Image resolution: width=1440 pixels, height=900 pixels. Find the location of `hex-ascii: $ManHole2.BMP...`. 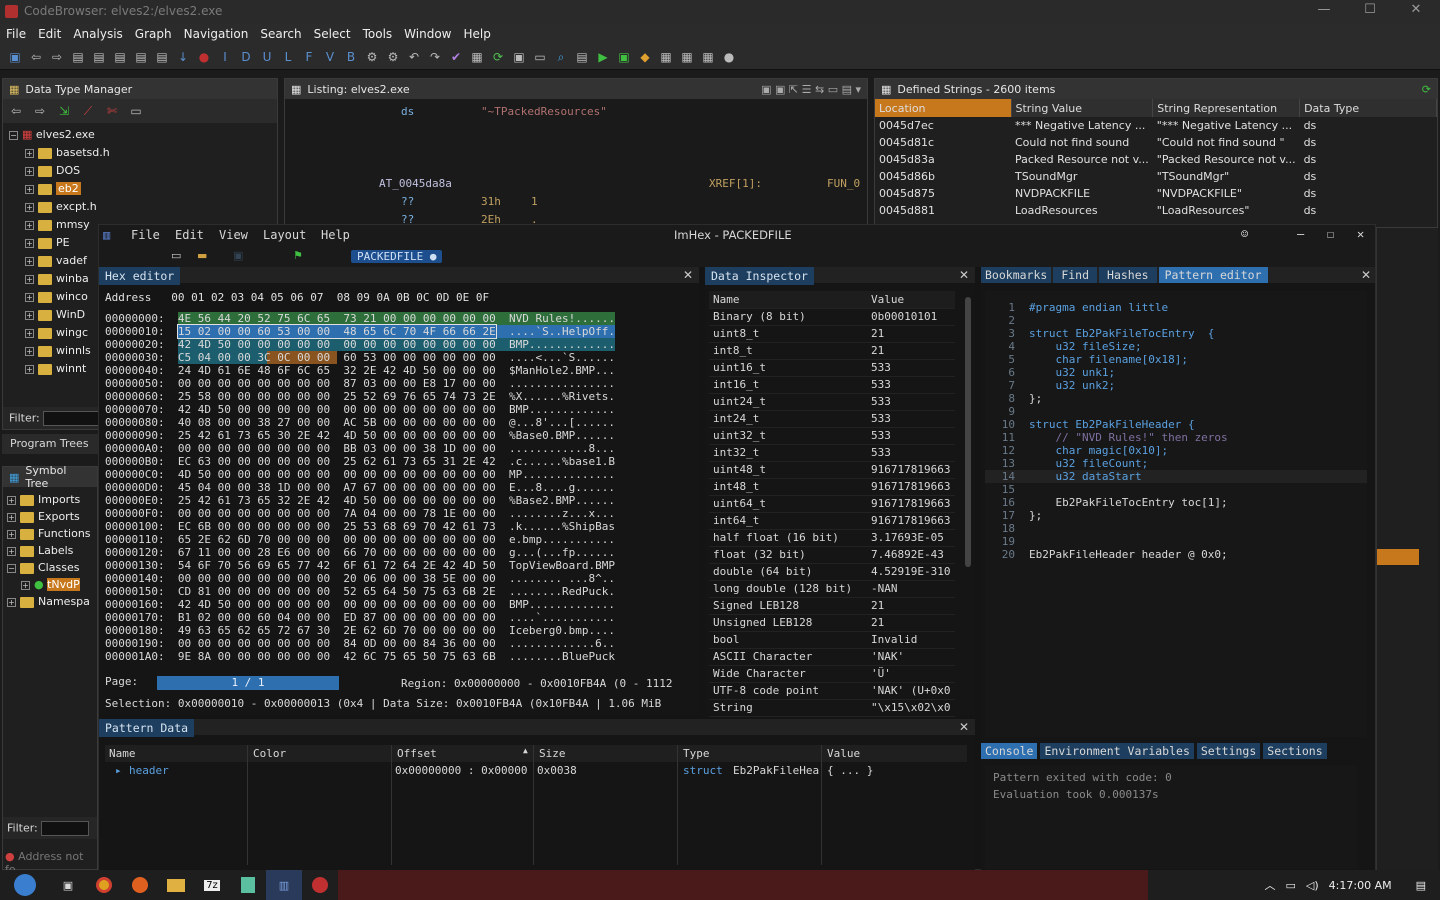

hex-ascii: $ManHole2.BMP... is located at coordinates (555, 370).